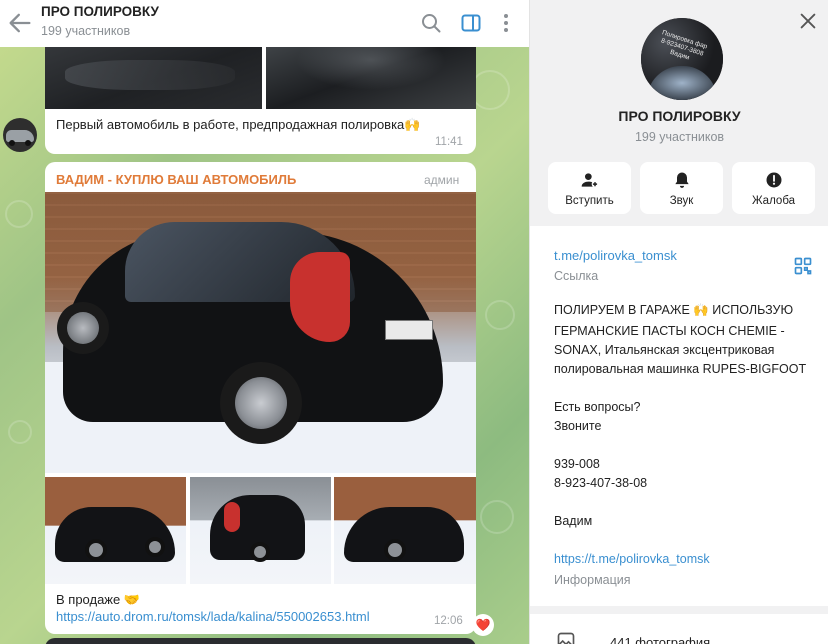 This screenshot has width=828, height=644. Describe the element at coordinates (679, 116) in the screenshot. I see `channel-name: ПРО ПОЛИРОВКУ` at that location.